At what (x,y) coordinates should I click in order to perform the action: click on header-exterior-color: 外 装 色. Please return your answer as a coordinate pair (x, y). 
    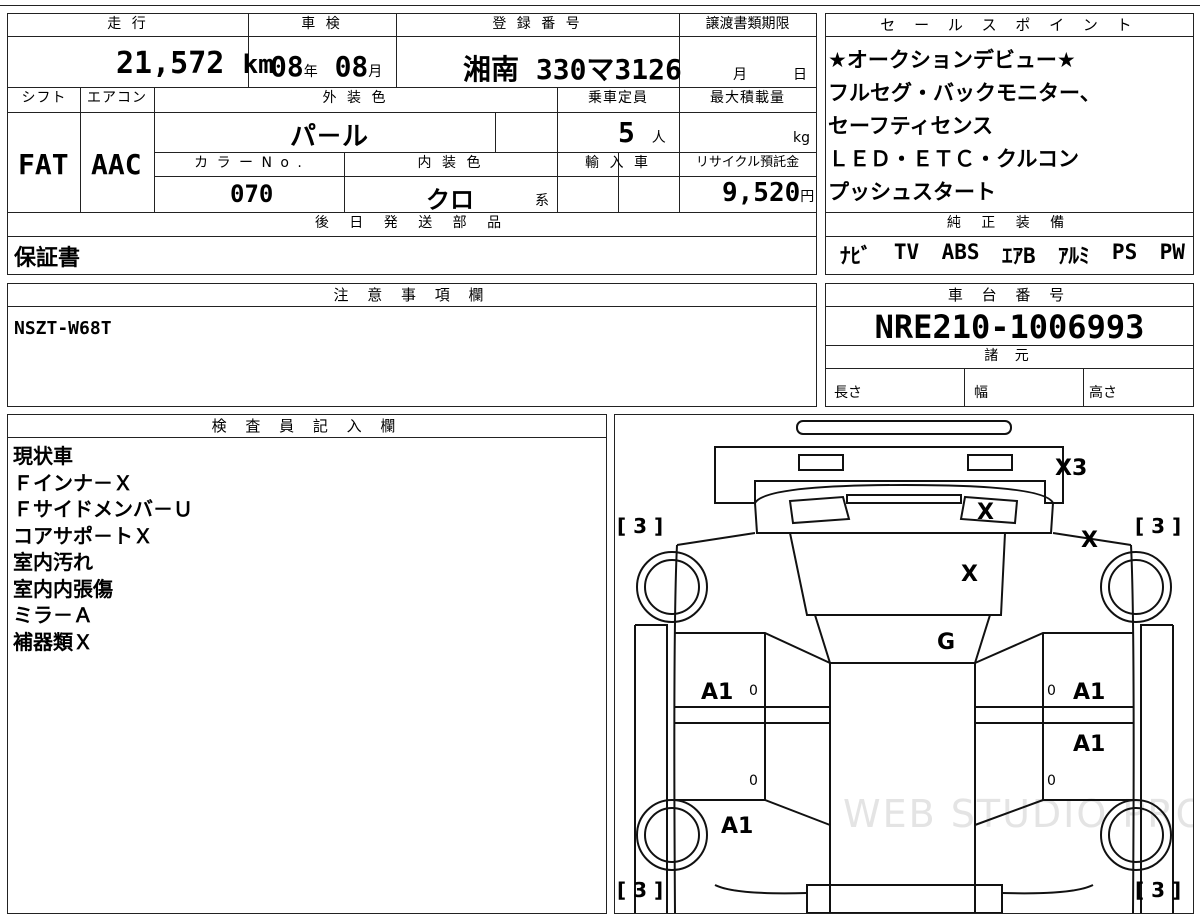
    Looking at the image, I should click on (355, 98).